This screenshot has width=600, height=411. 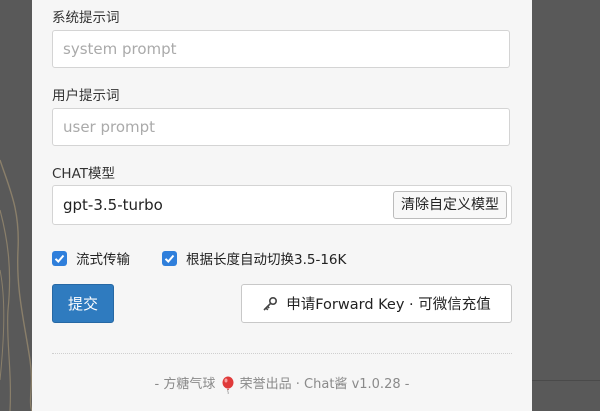 I want to click on submit-button: 提交, so click(x=83, y=303).